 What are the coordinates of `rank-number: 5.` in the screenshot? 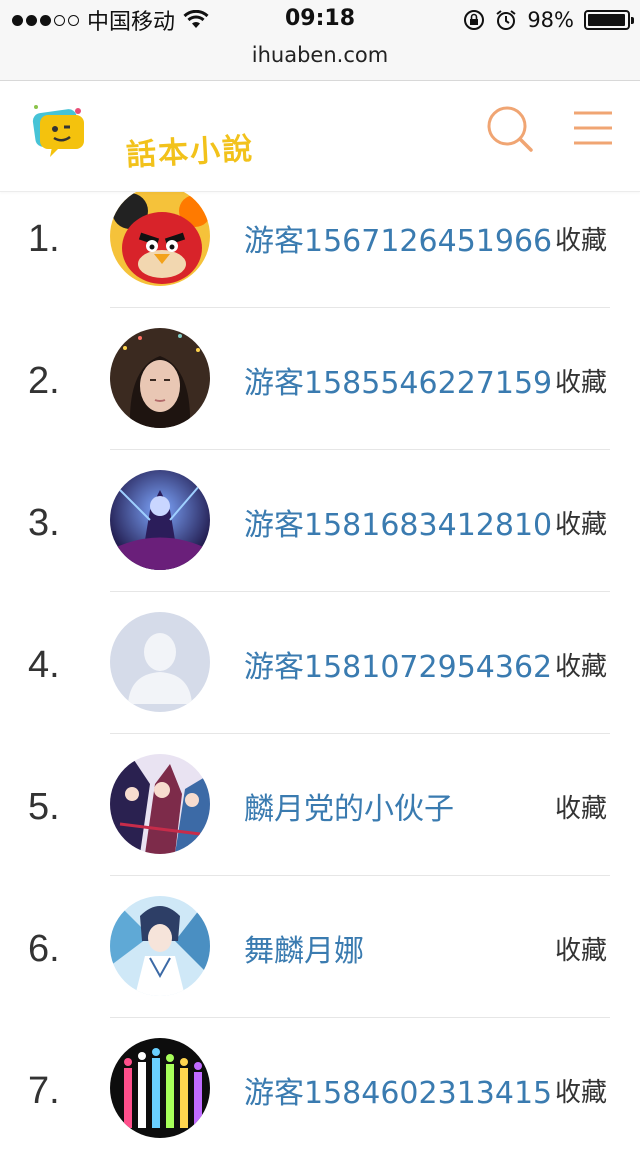 It's located at (44, 807).